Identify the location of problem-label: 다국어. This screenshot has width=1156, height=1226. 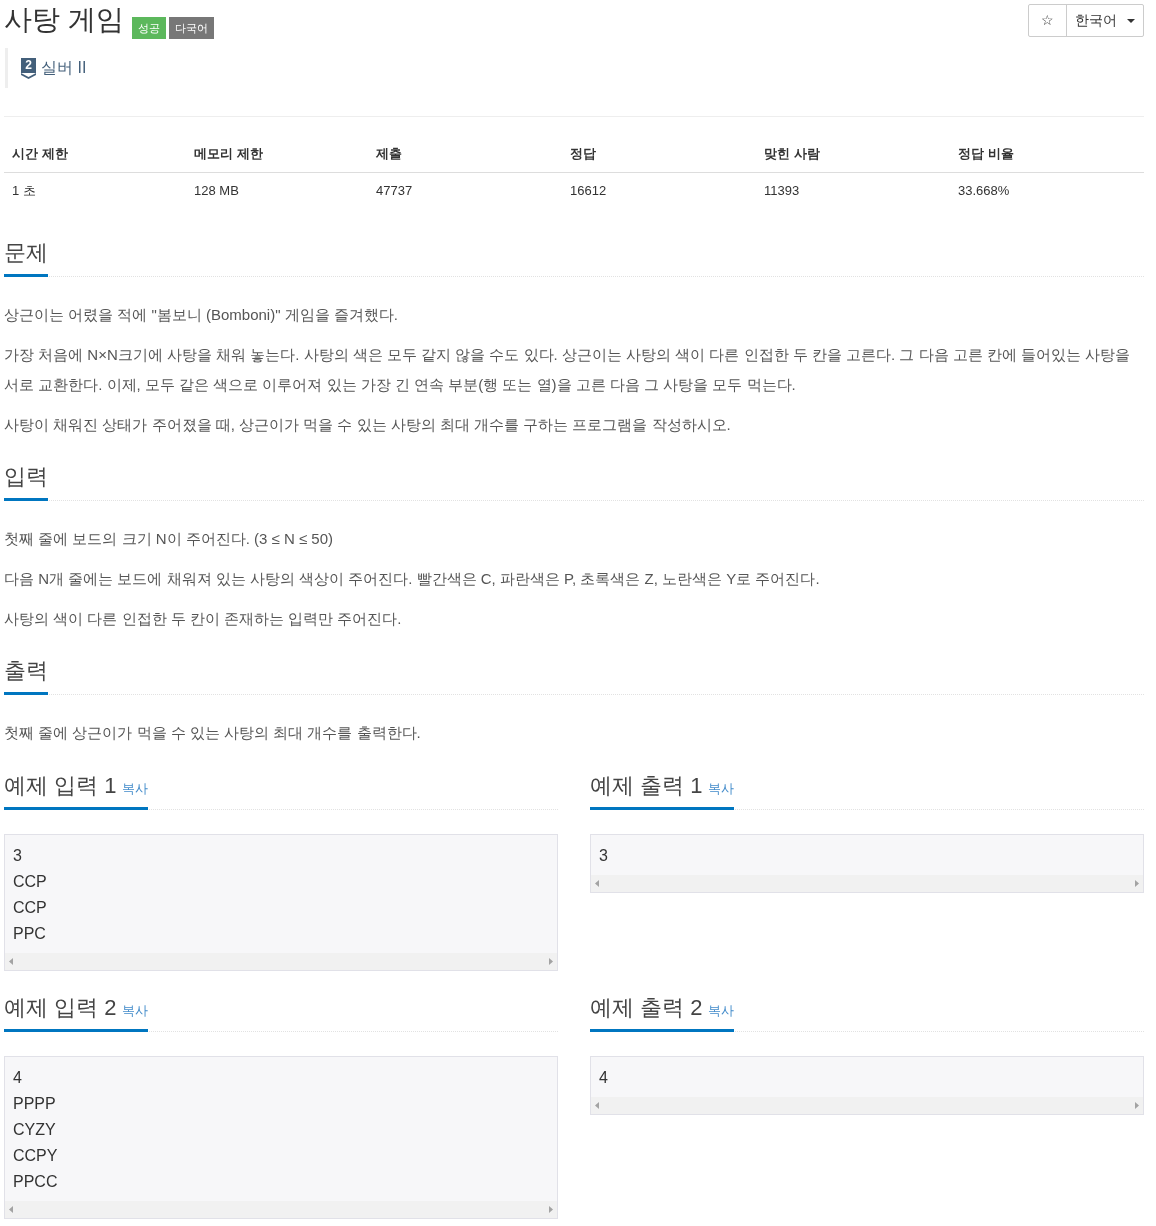
(191, 28).